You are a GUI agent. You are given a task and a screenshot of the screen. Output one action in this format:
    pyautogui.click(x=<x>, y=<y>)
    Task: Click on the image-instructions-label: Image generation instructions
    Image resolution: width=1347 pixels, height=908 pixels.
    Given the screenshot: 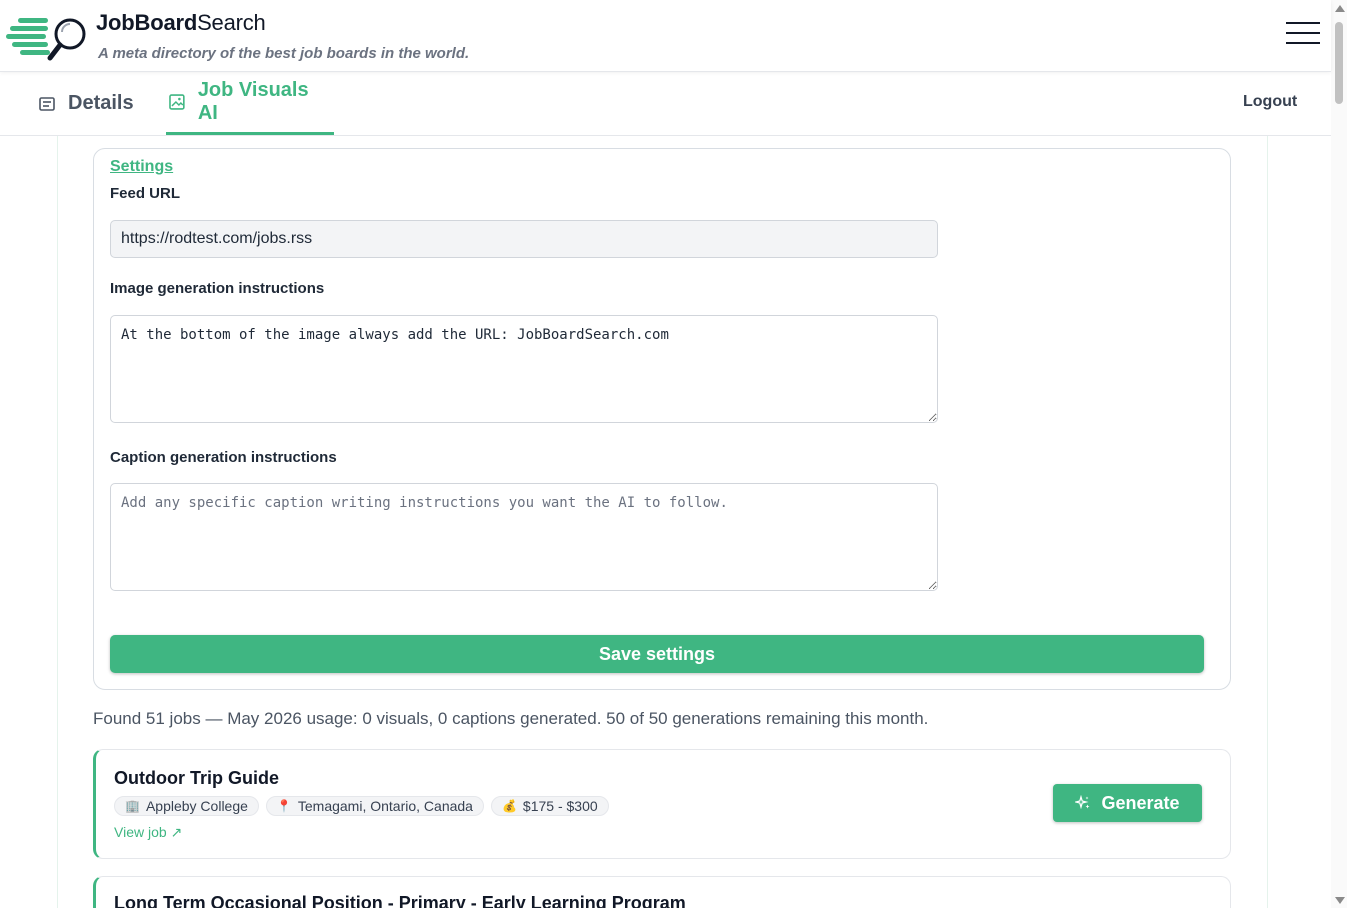 What is the action you would take?
    pyautogui.click(x=217, y=288)
    